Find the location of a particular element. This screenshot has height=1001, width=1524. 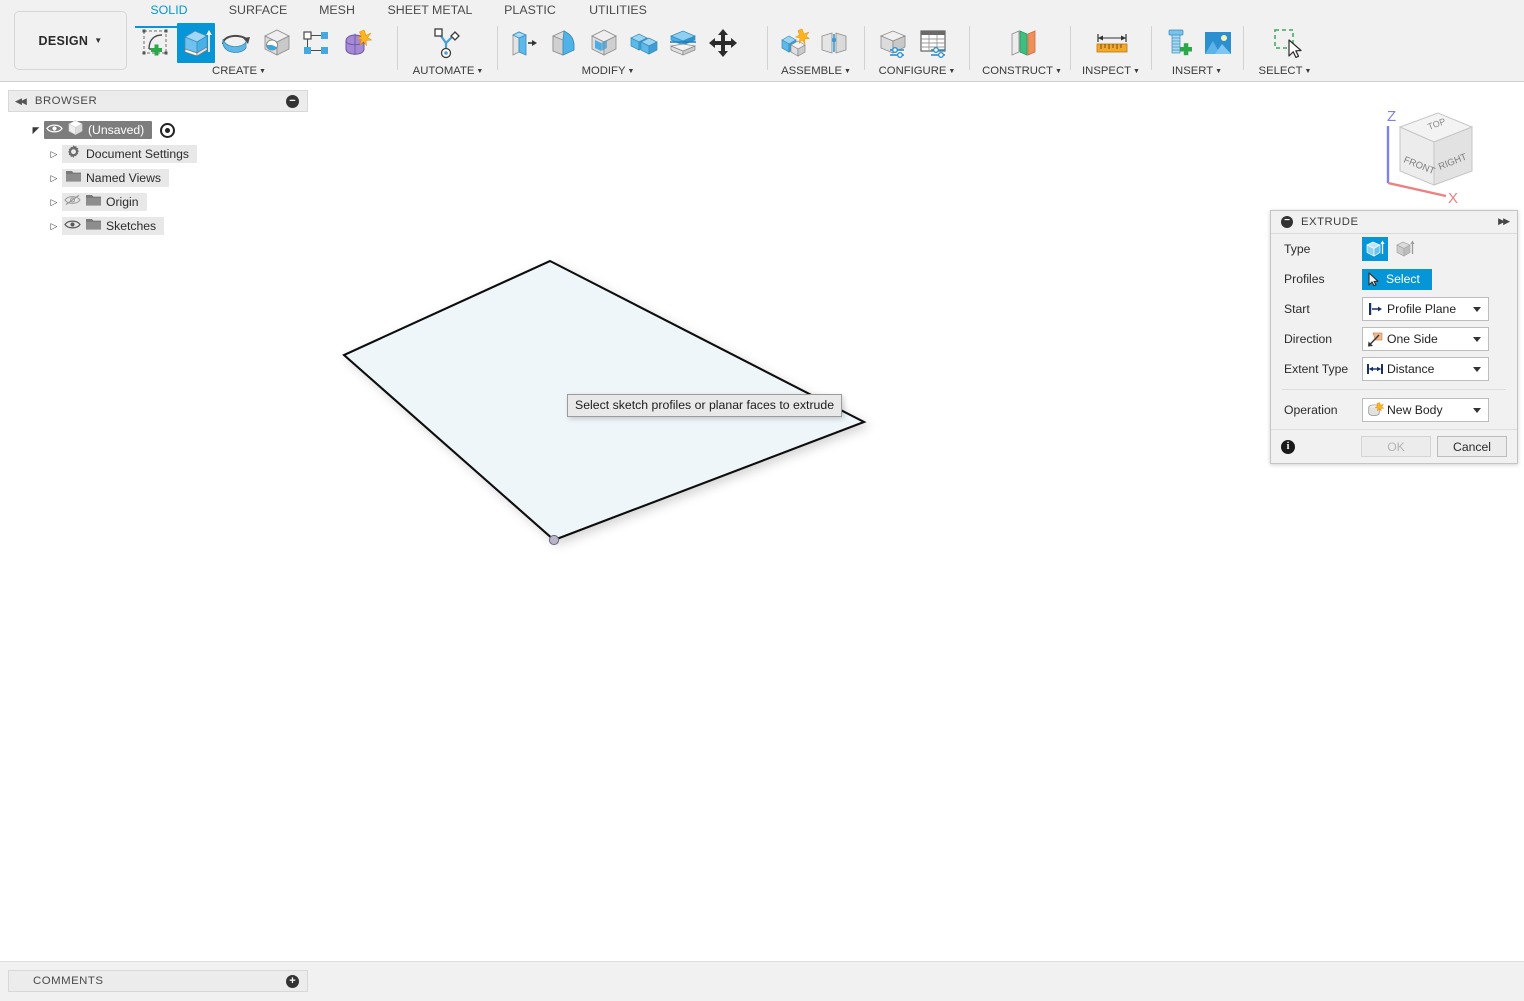

create-form-button is located at coordinates (356, 43).